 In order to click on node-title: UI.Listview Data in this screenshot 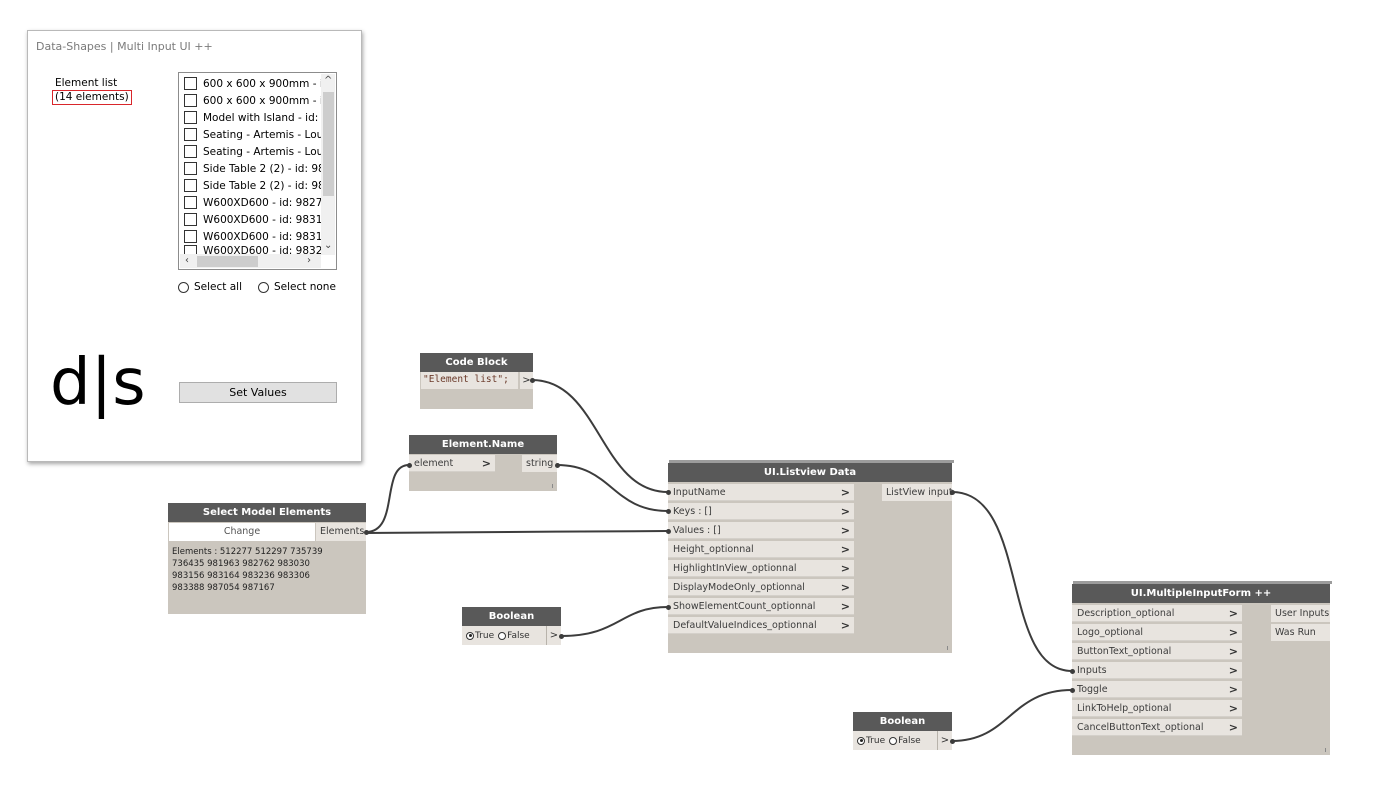, I will do `click(810, 472)`.